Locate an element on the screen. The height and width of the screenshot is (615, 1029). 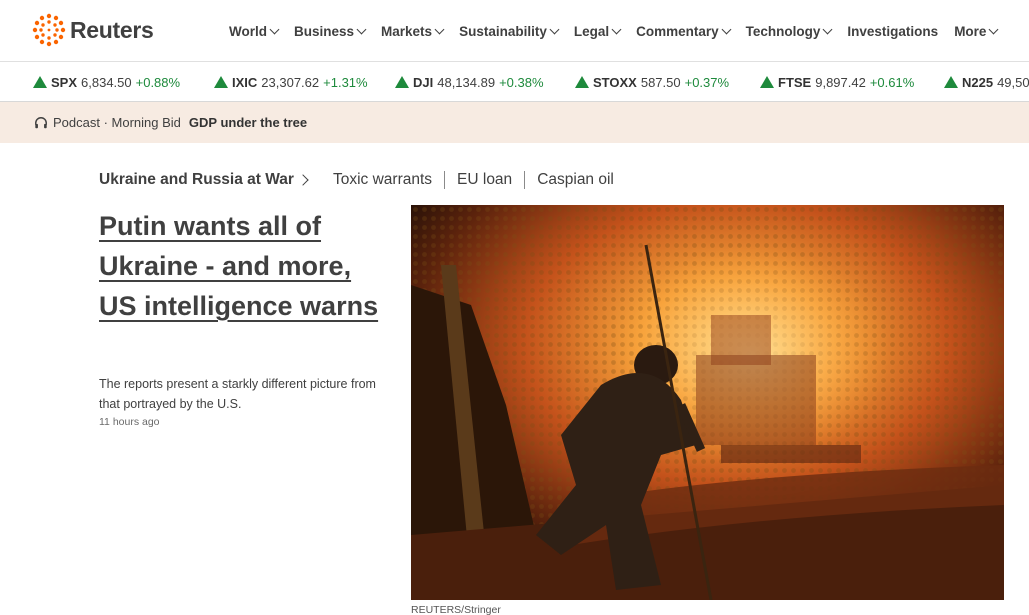
ticker-symbol: STOXX is located at coordinates (615, 82).